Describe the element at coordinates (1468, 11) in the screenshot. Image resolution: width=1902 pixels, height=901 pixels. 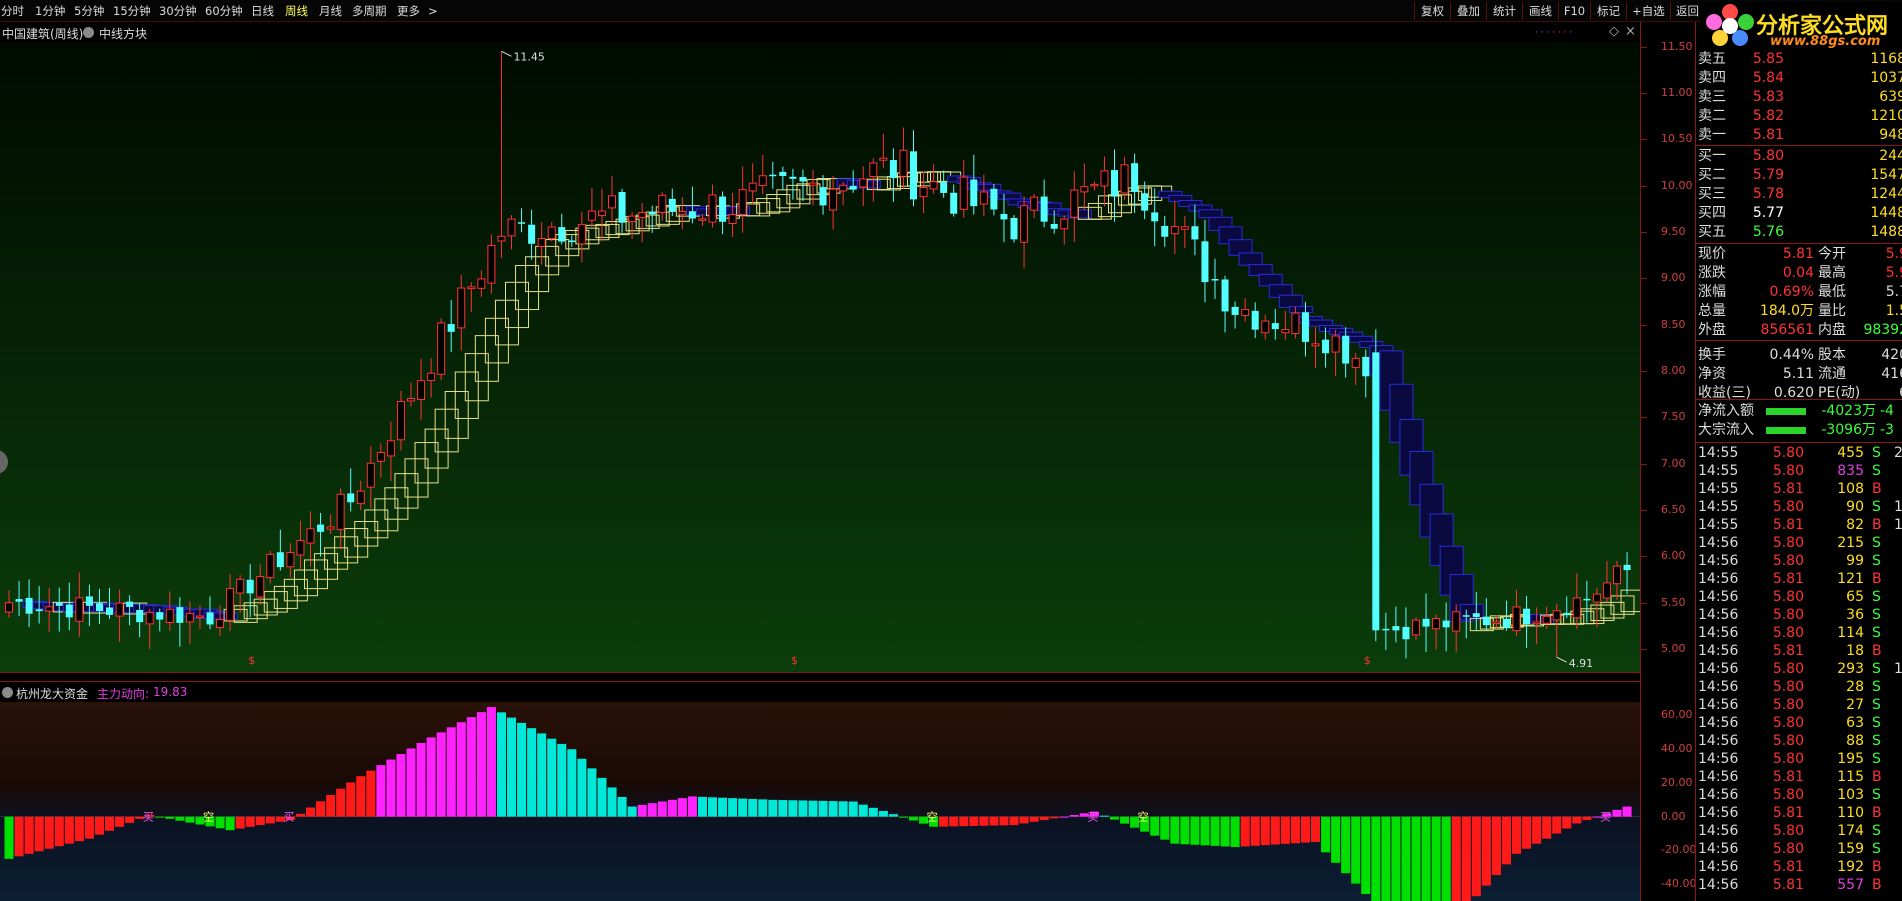
I see `toolbar-button-1: 叠加` at that location.